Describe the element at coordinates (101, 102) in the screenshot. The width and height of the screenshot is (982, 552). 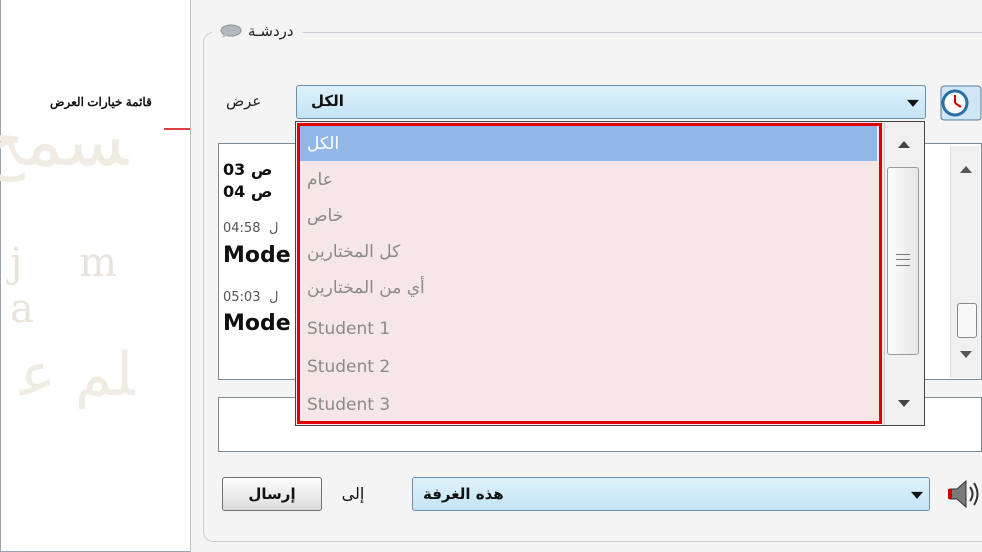
I see `annotation-label: قائمة خيارات العرض` at that location.